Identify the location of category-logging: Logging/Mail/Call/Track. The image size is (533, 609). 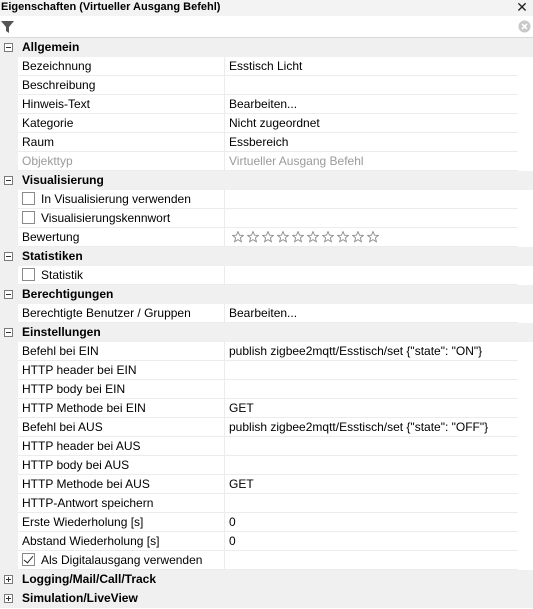
(266, 579).